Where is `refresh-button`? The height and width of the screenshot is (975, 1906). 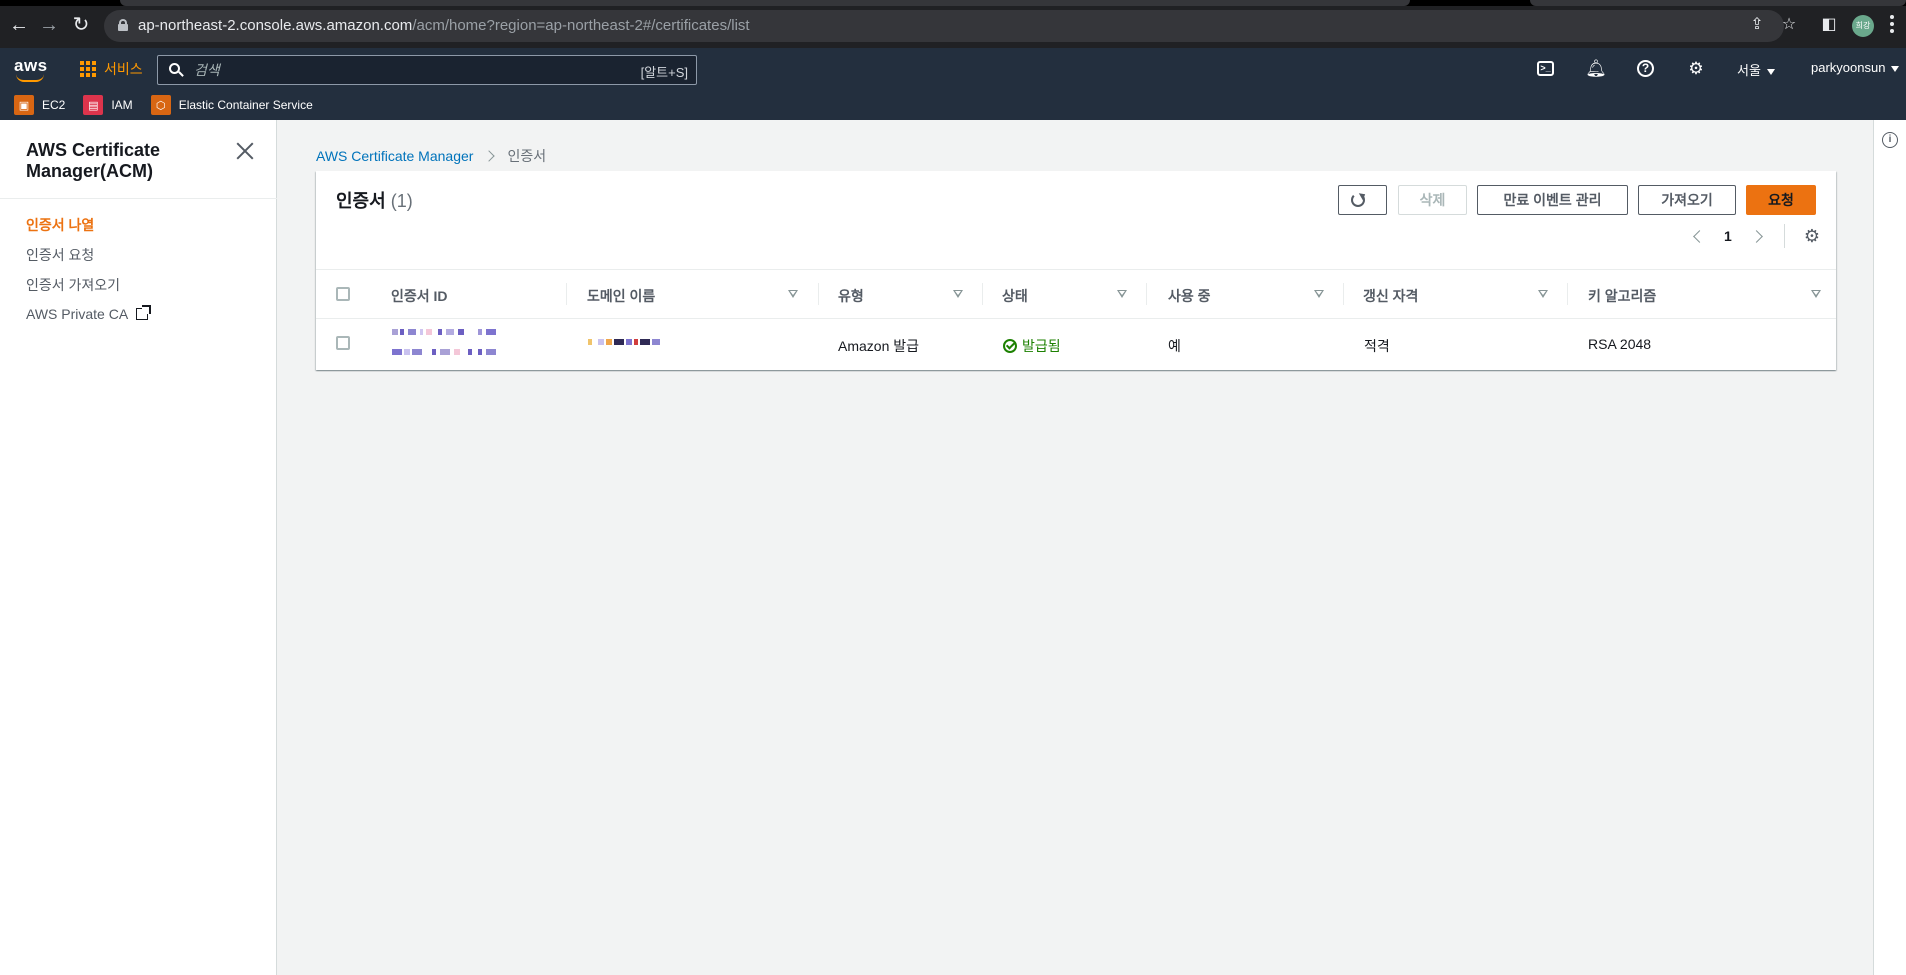 refresh-button is located at coordinates (1362, 200).